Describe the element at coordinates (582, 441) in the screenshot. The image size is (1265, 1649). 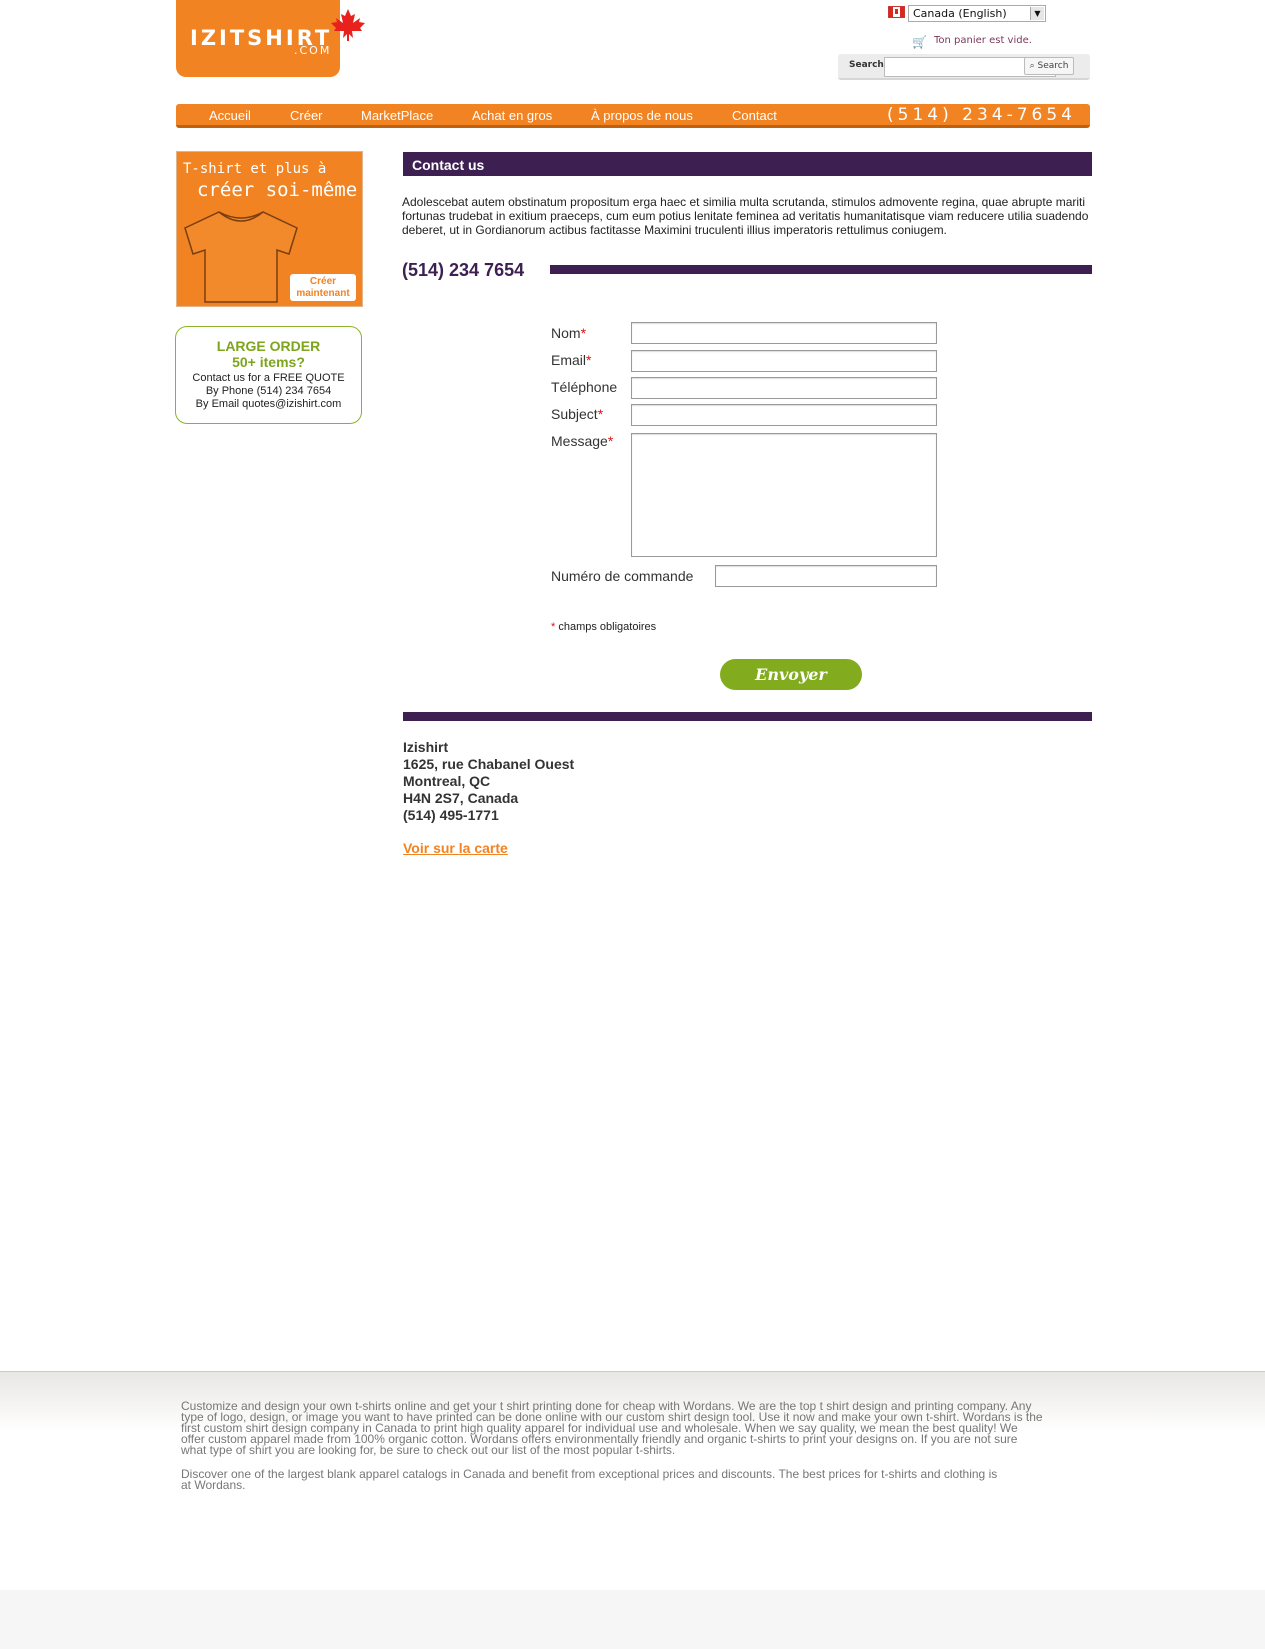
I see `message-label: Message*` at that location.